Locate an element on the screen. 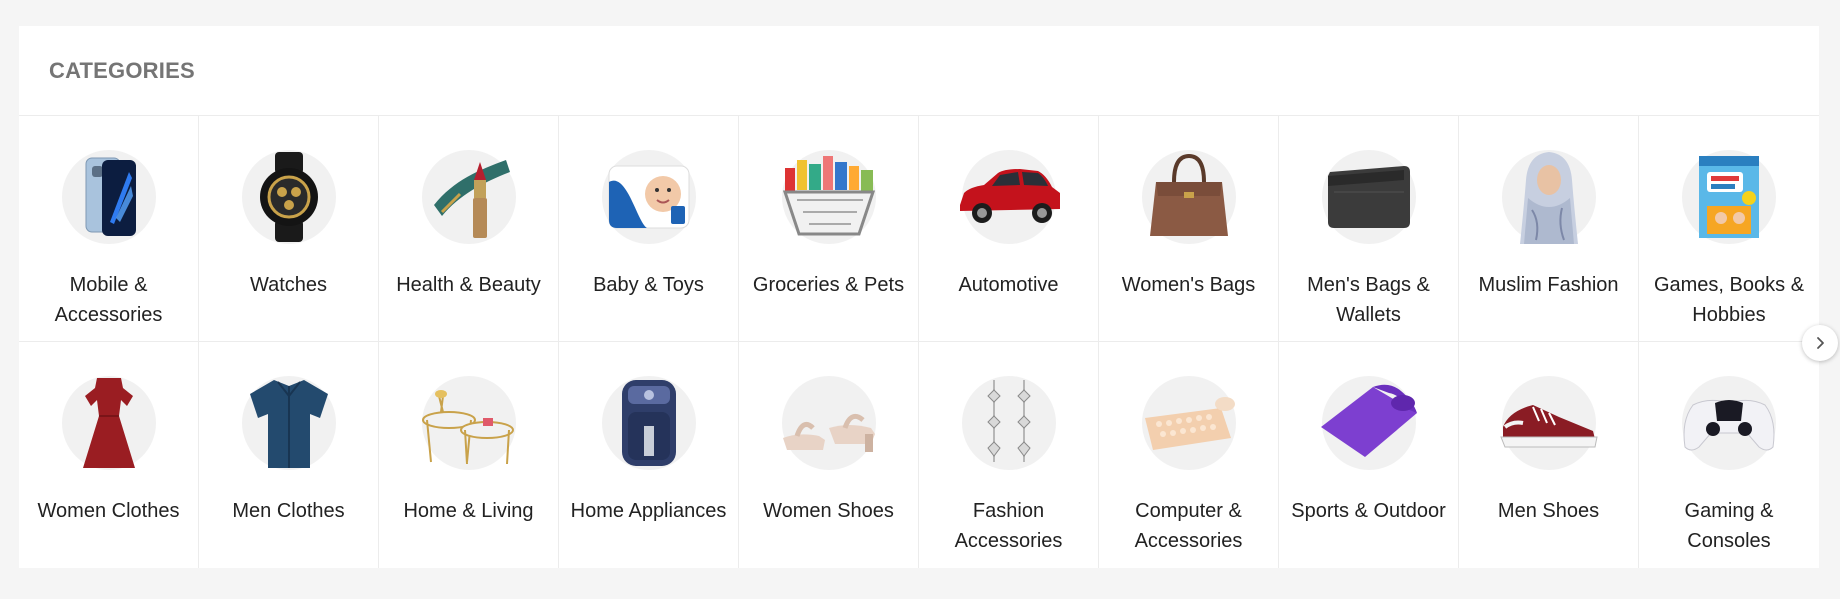 Image resolution: width=1840 pixels, height=599 pixels. category-gaming-consoles: Gaming & Consoles is located at coordinates (1729, 455).